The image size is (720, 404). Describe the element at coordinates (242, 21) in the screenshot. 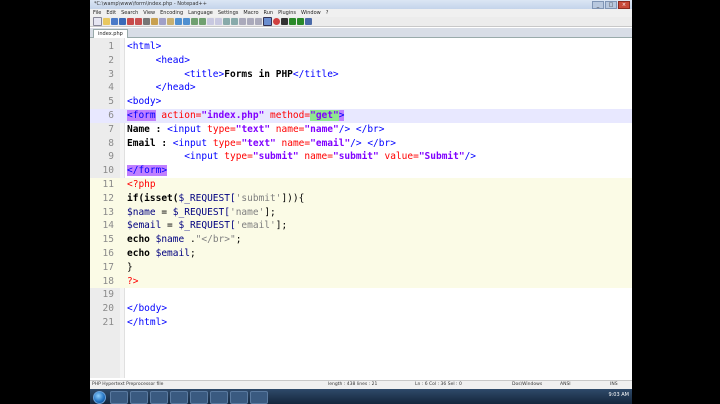

I see `wrap-icon` at that location.